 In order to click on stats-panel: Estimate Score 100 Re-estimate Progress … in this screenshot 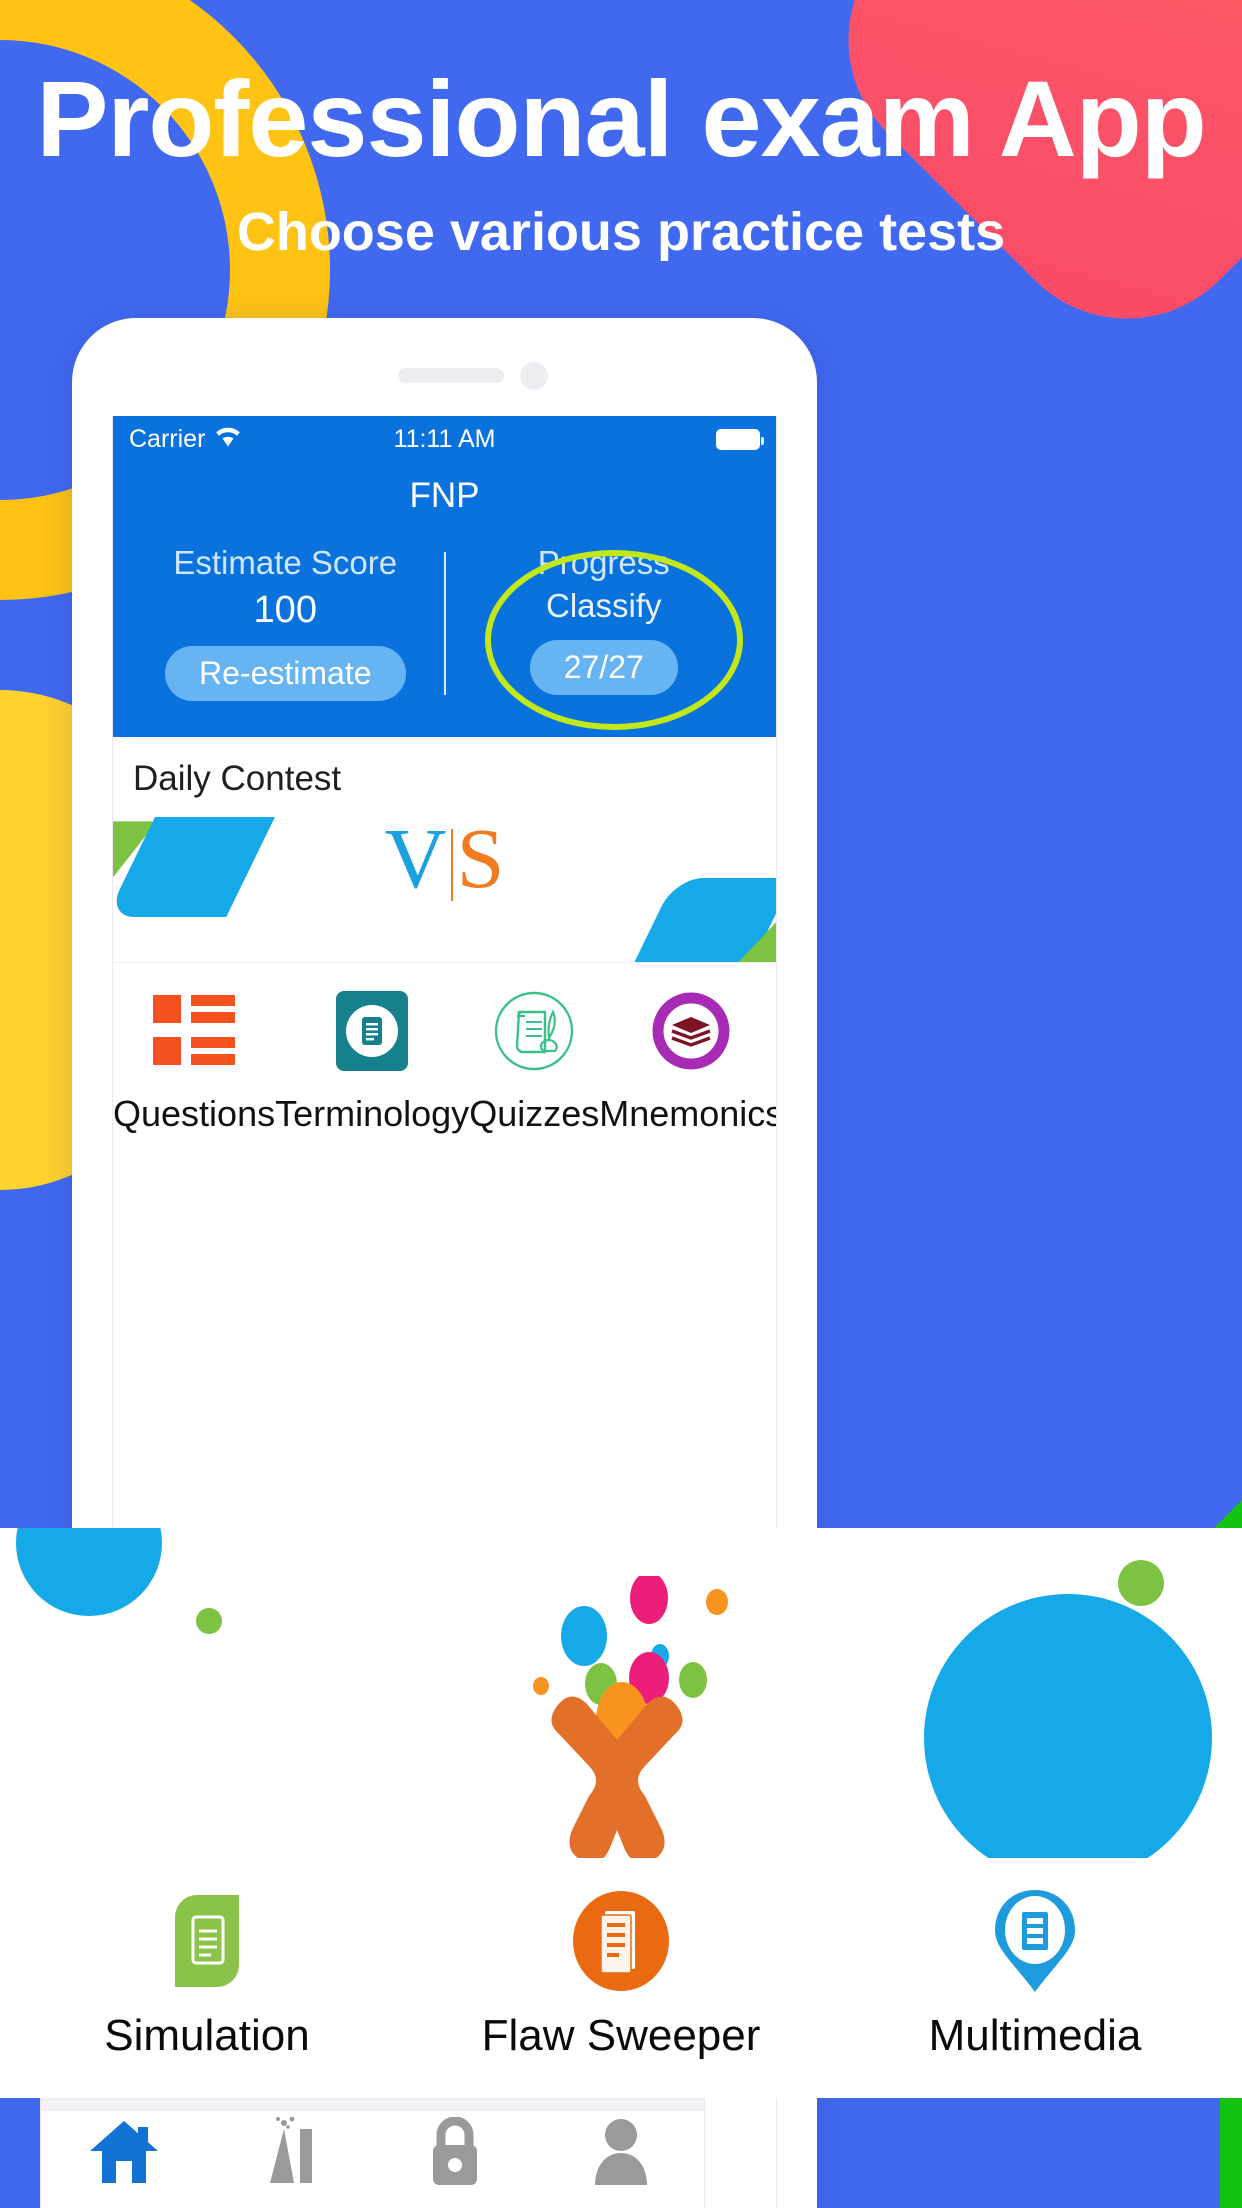, I will do `click(444, 636)`.